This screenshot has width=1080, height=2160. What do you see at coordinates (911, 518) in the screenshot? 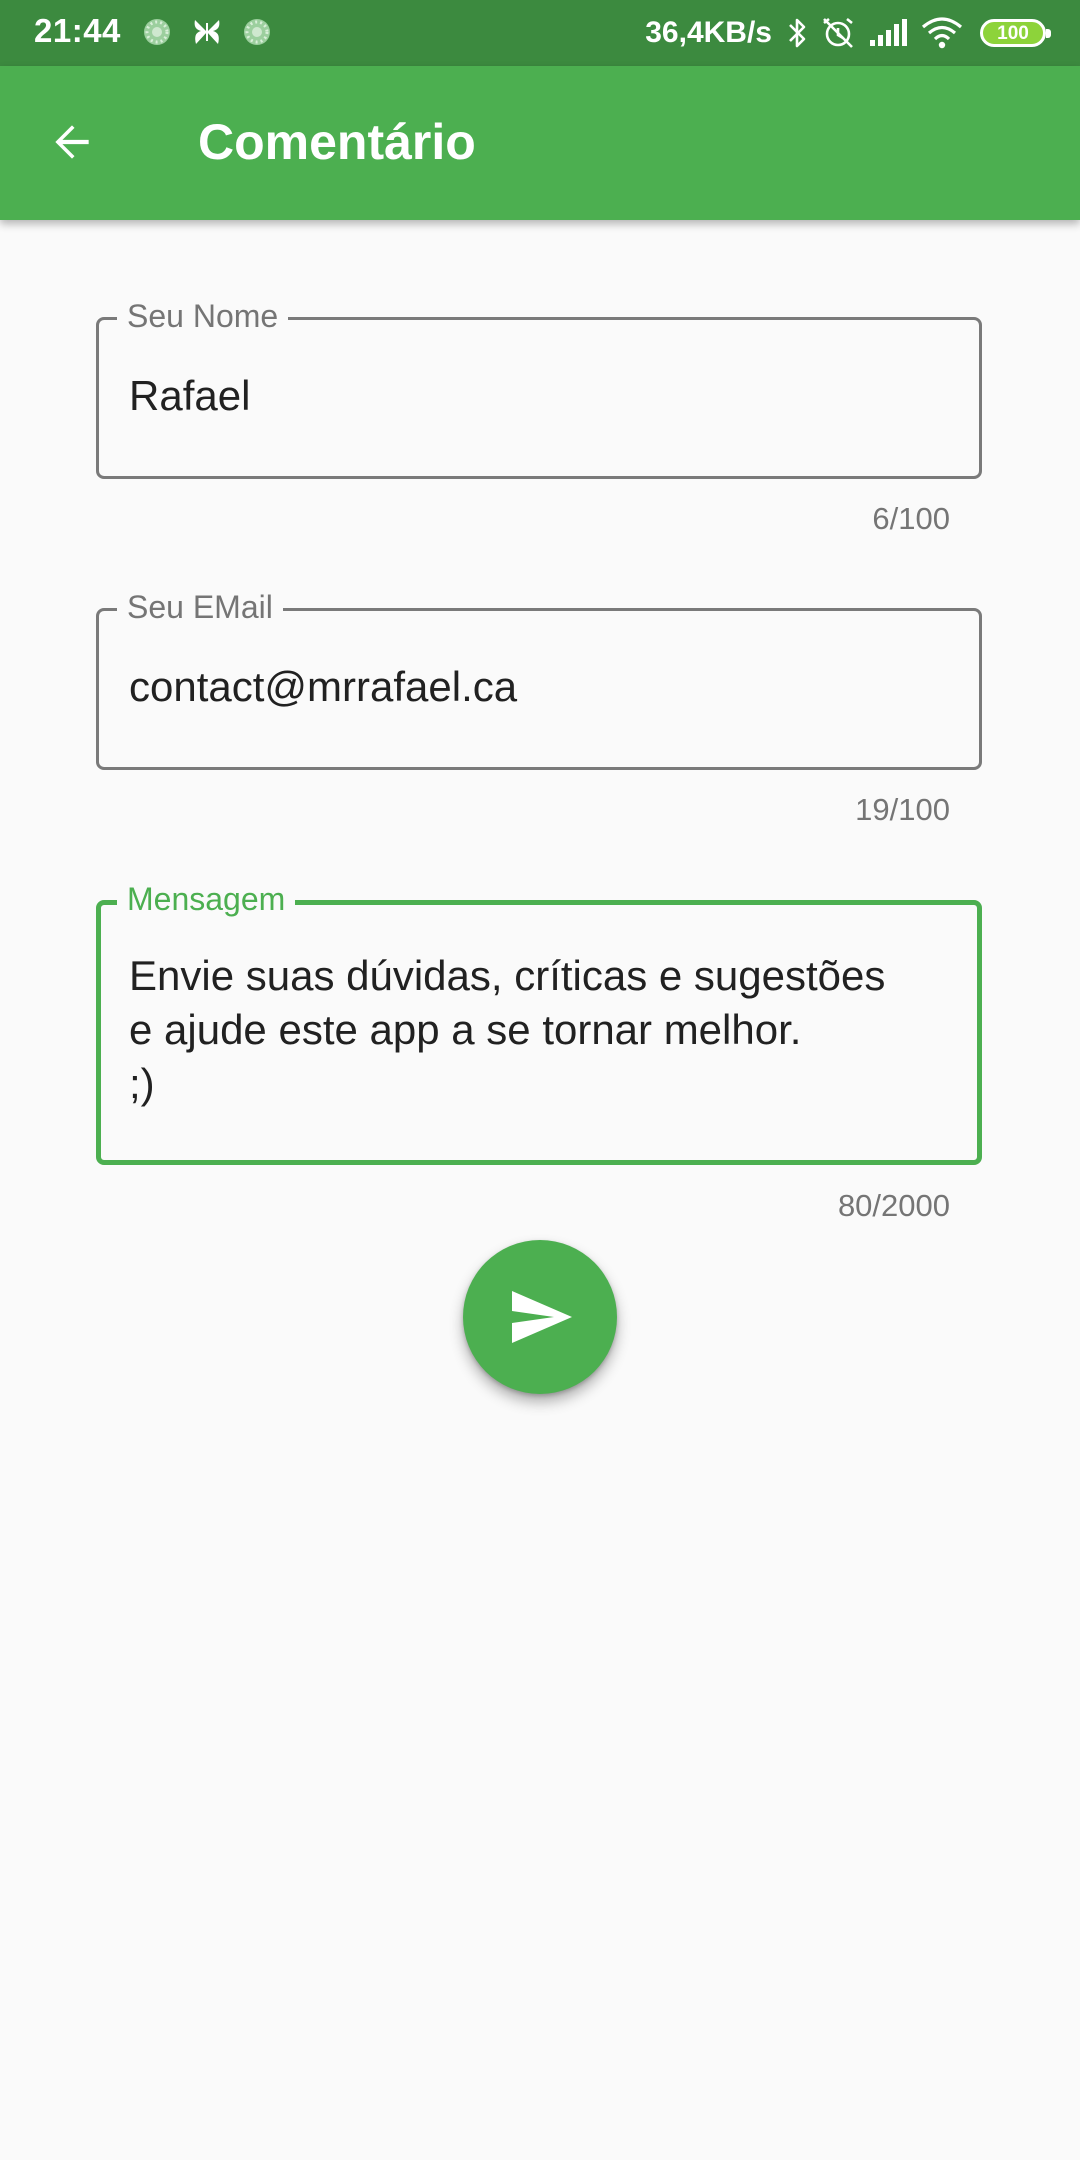
I see `name-char-counter: 6/100` at bounding box center [911, 518].